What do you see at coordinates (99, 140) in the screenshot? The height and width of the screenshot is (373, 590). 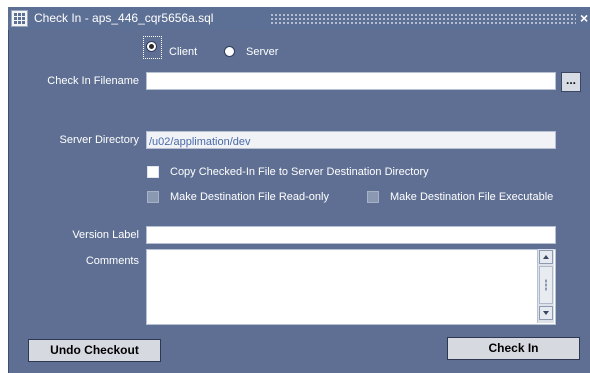 I see `server-directory-label: Server Directory` at bounding box center [99, 140].